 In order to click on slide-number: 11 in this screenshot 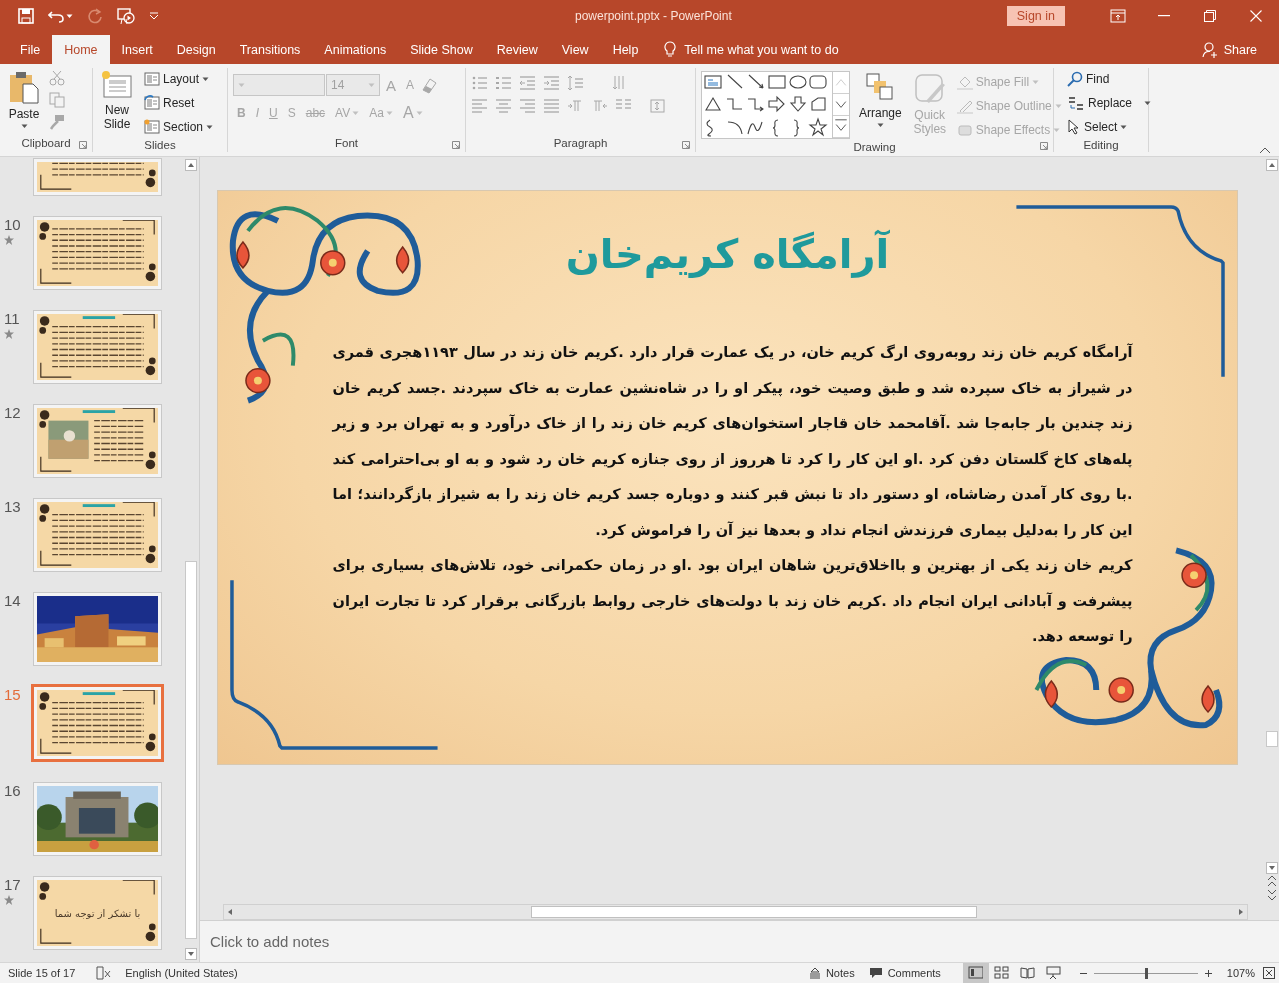, I will do `click(12, 318)`.